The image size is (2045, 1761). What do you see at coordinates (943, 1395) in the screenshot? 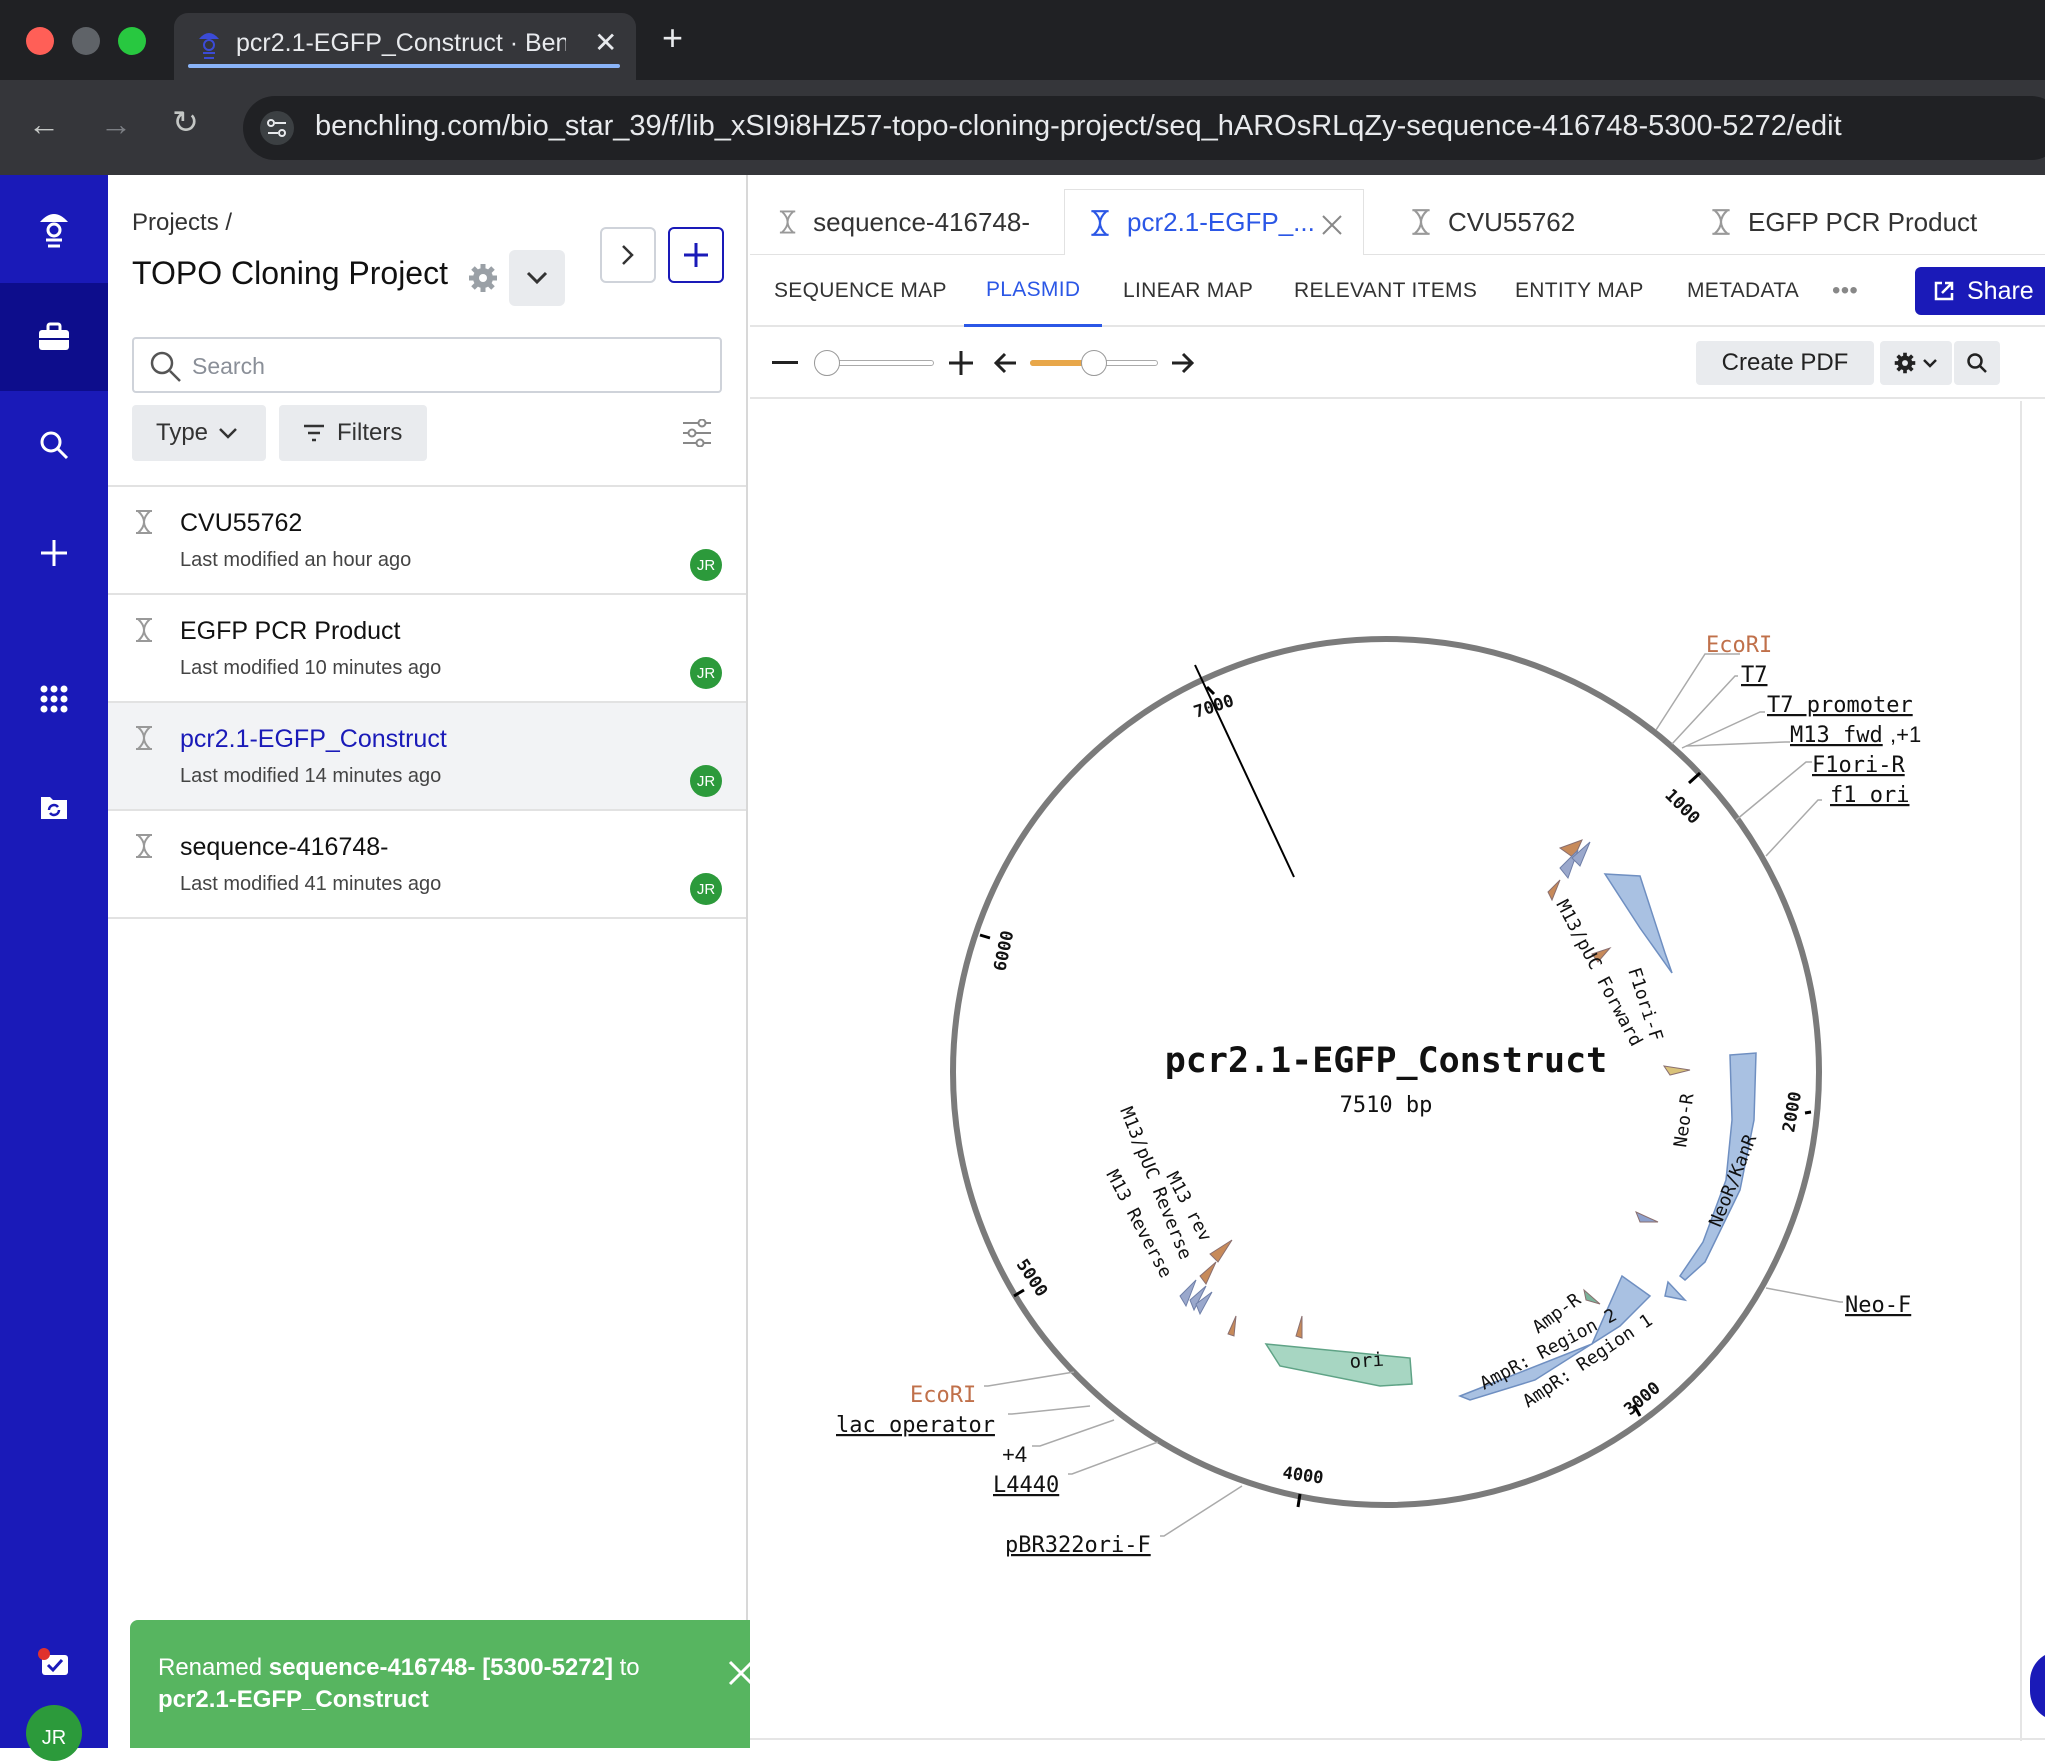
I see `label-ecori-bottom: EcoRI` at bounding box center [943, 1395].